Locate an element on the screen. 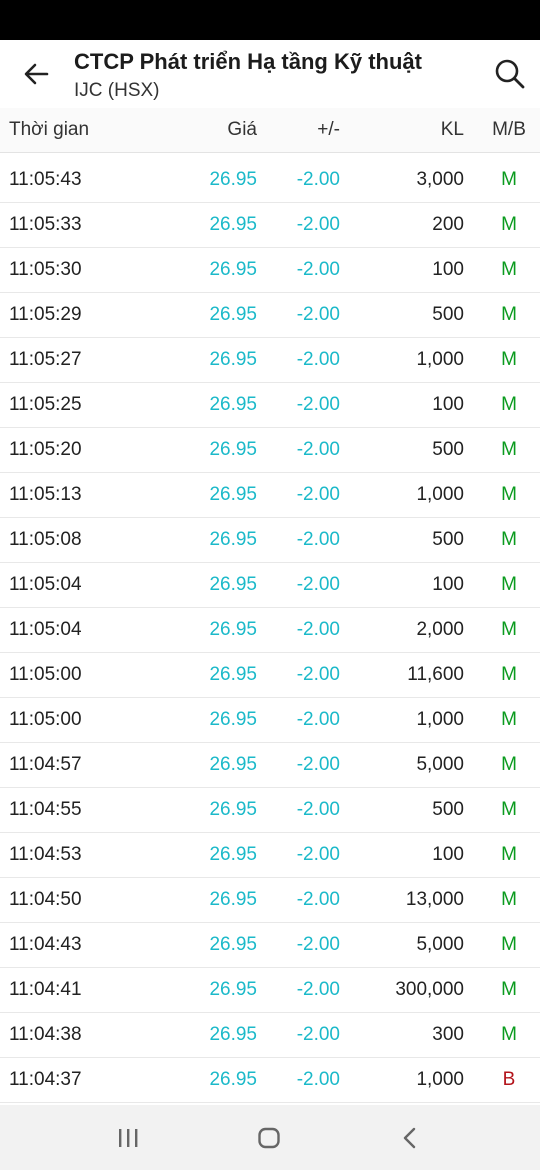  row-volume: 11,600 is located at coordinates (435, 674).